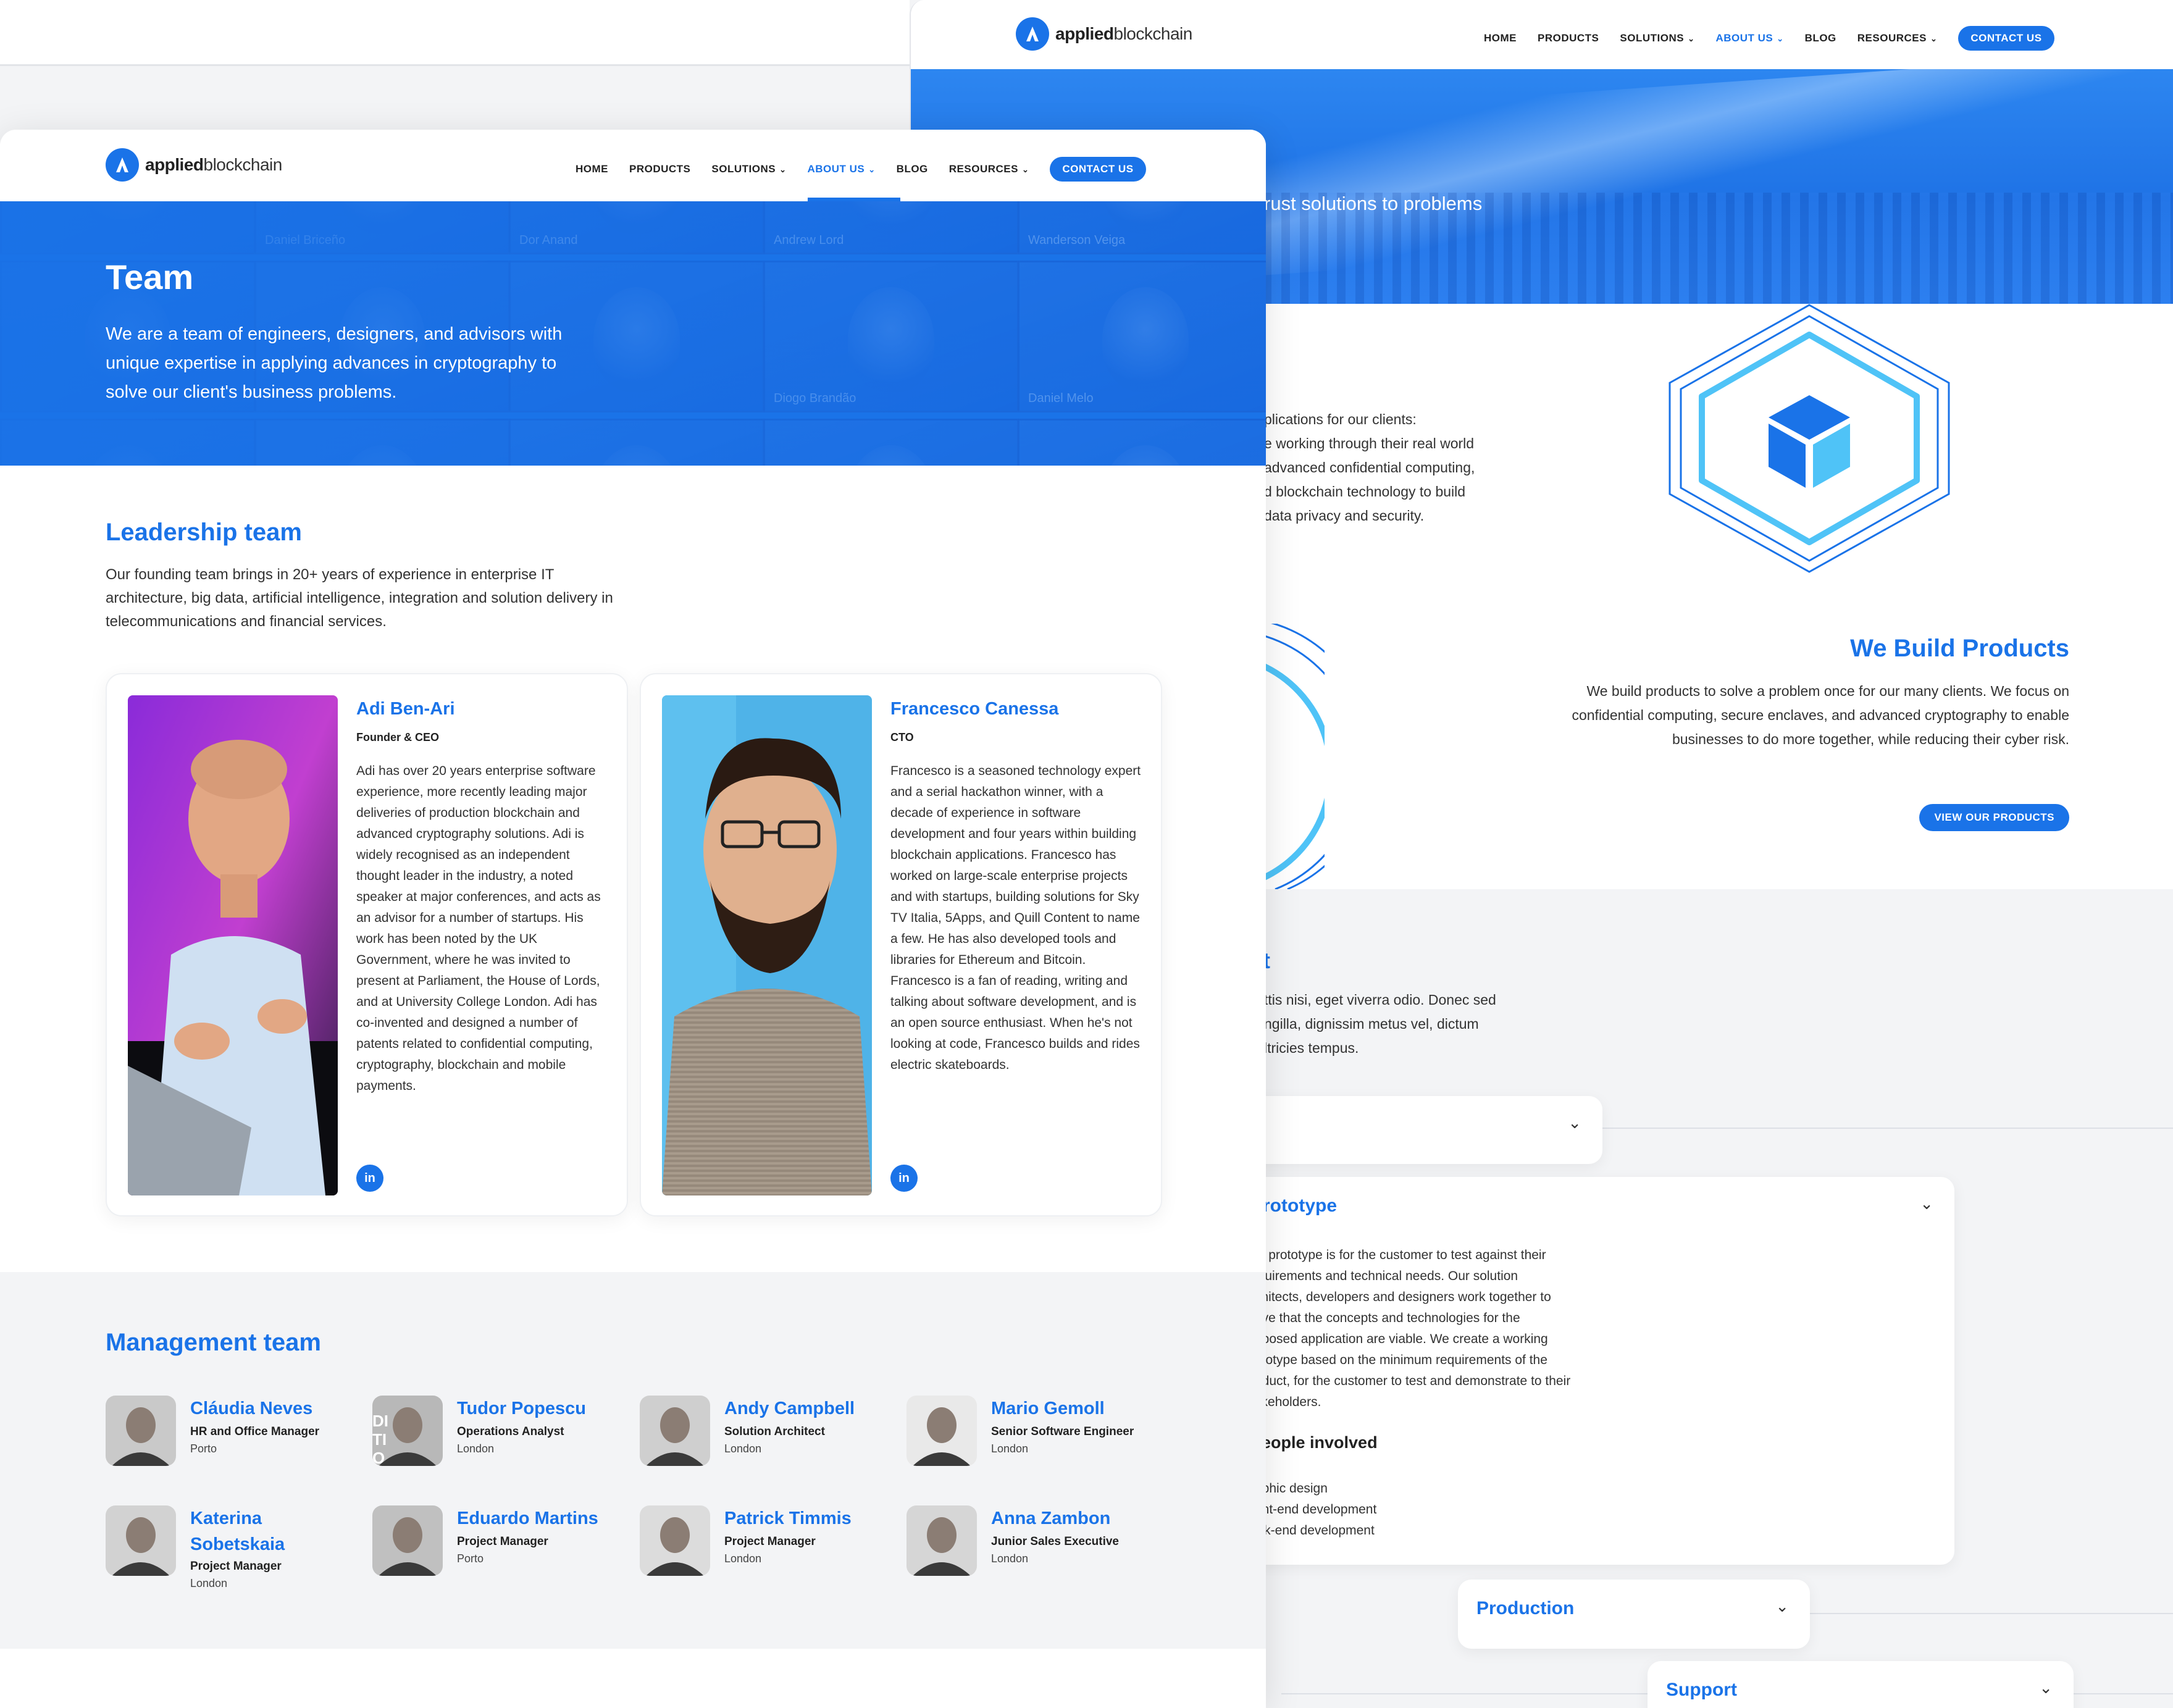  Describe the element at coordinates (1311, 1048) in the screenshot. I see `process-line: ltricies tempus.` at that location.